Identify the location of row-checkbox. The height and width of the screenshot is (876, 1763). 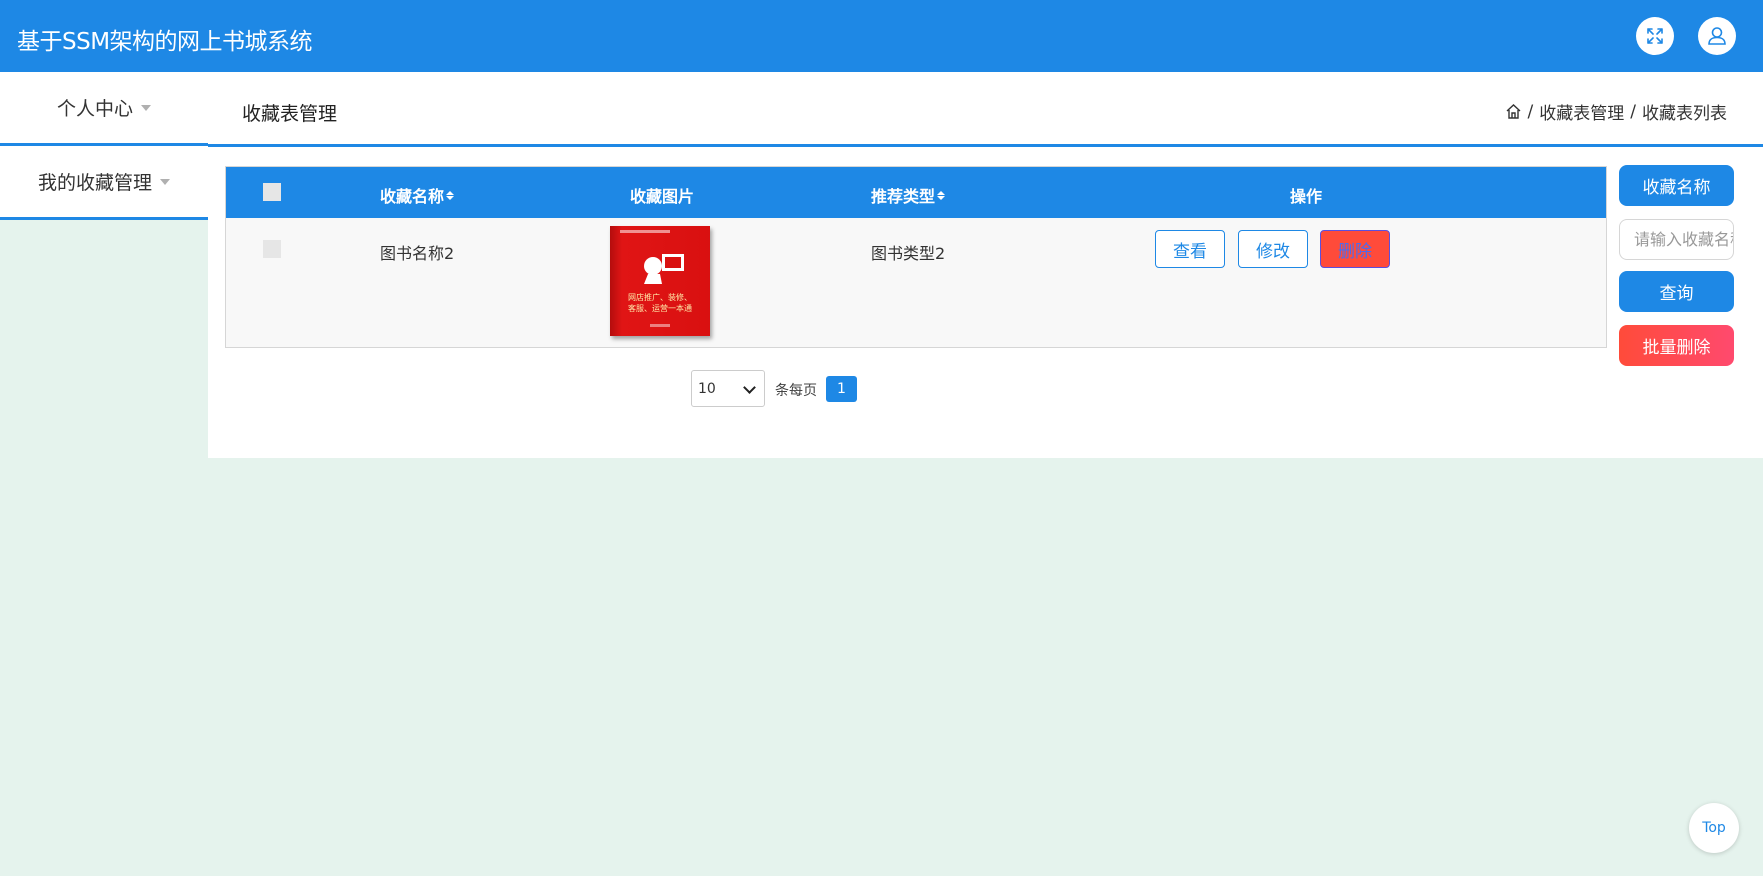
(272, 249).